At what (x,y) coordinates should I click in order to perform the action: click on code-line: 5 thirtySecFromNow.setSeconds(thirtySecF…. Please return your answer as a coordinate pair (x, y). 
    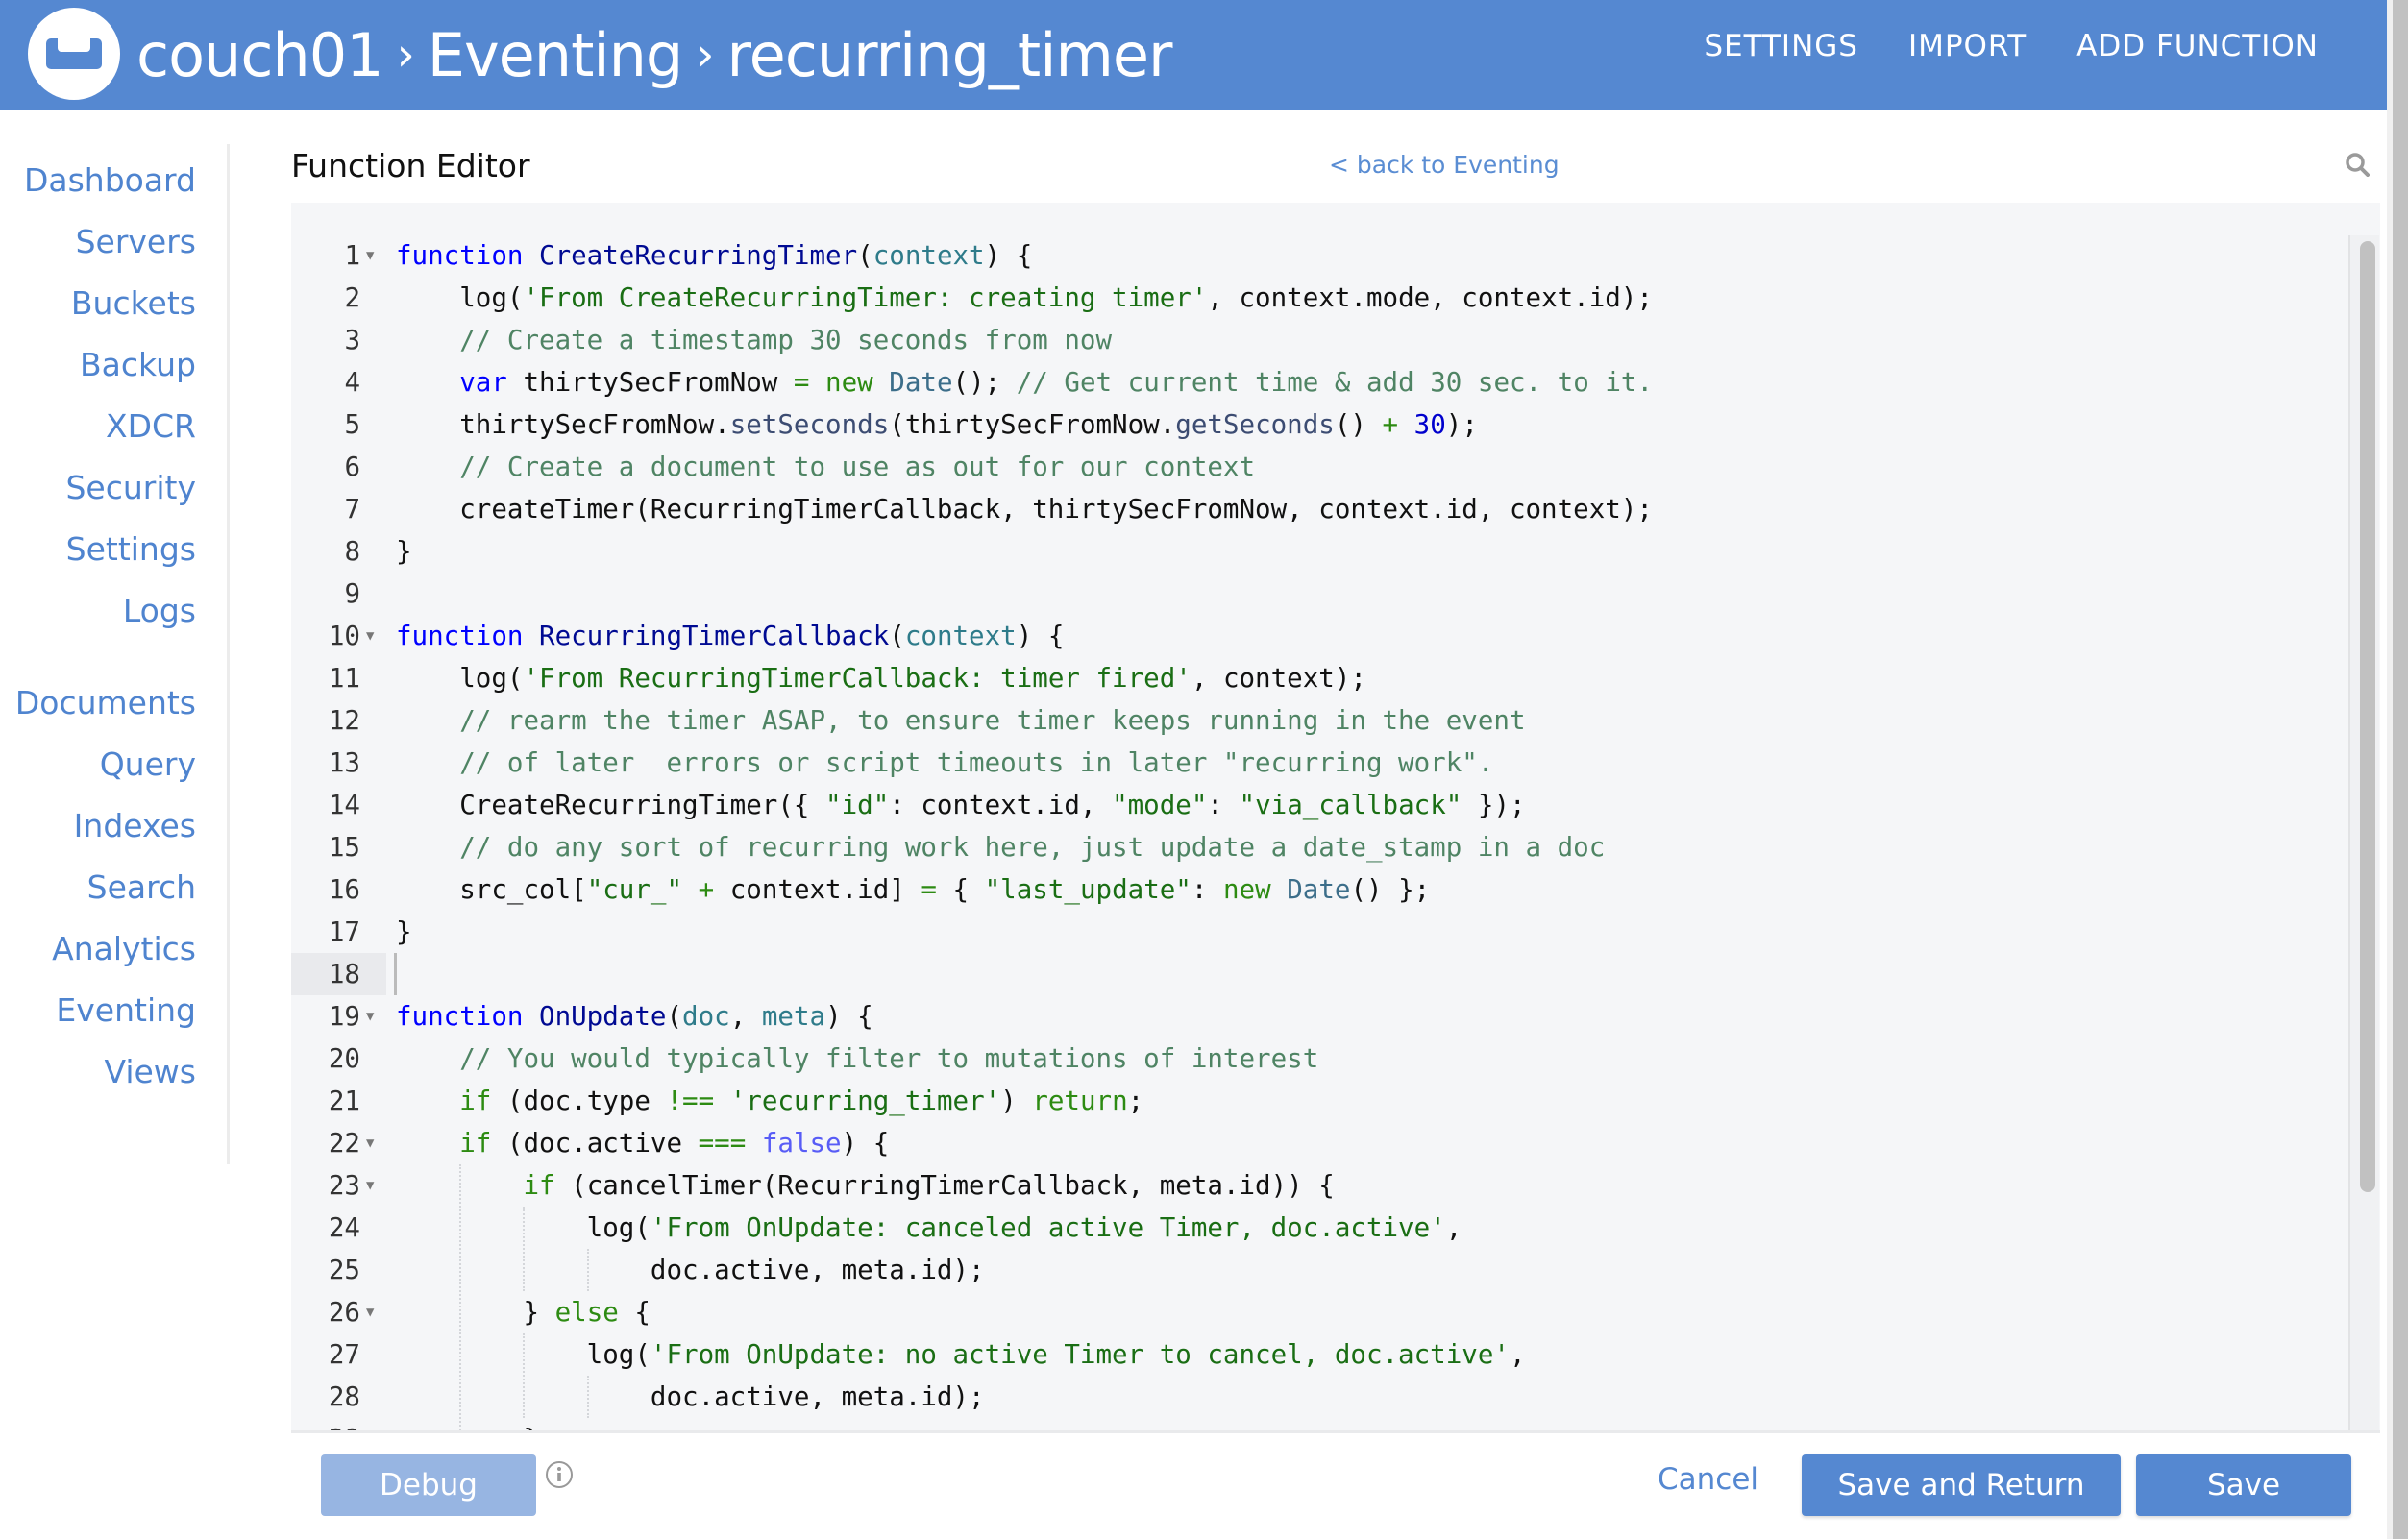
    Looking at the image, I should click on (1300, 425).